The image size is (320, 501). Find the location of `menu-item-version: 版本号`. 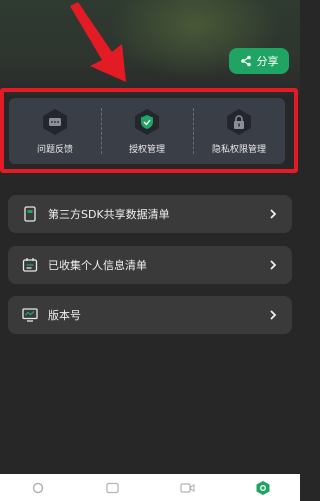

menu-item-version: 版本号 is located at coordinates (150, 315).